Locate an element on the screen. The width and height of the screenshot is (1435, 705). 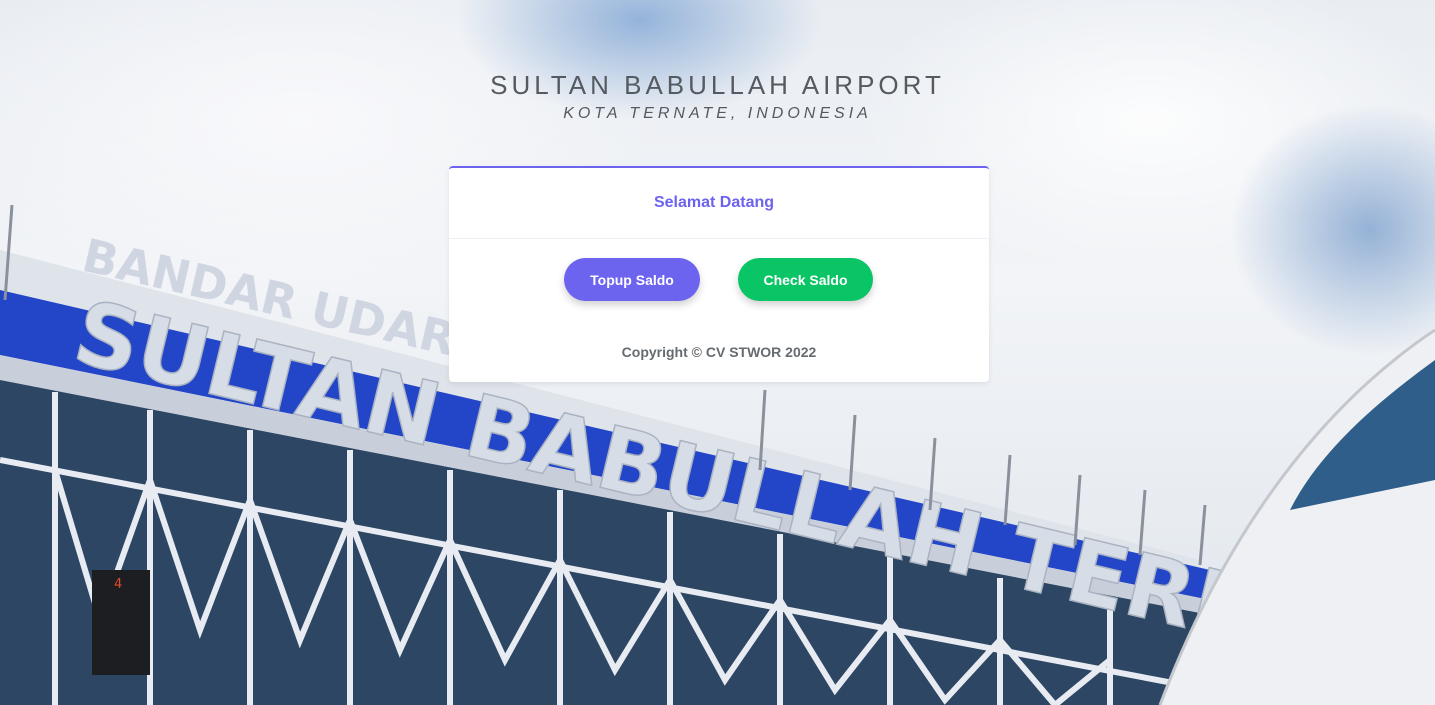
copyright-text: Copyright © CV STWOR 2022 is located at coordinates (719, 352).